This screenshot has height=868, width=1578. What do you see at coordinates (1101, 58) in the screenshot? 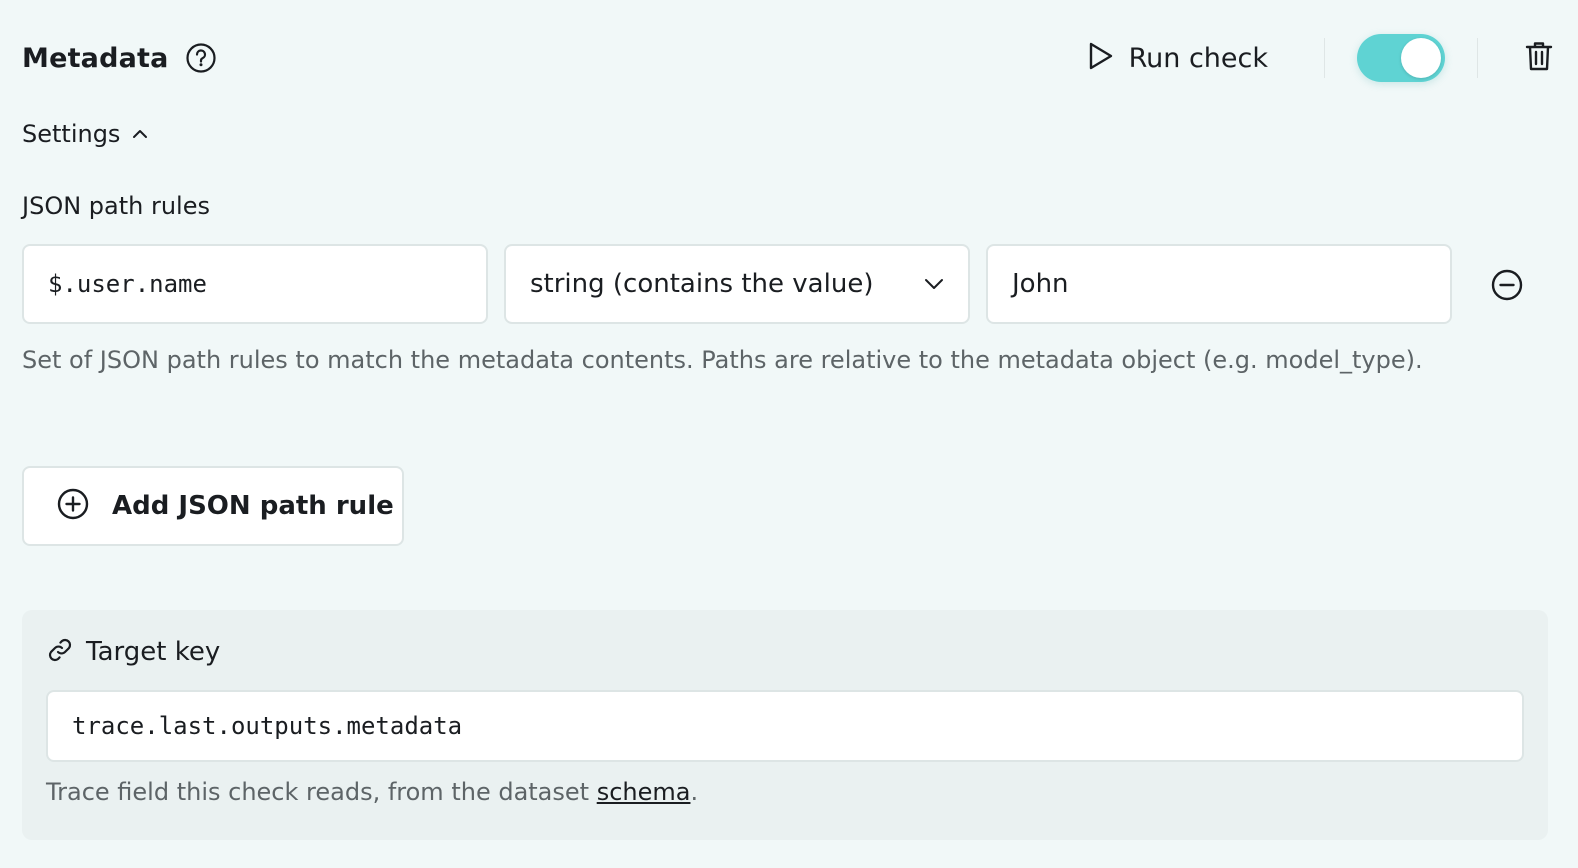
I see `play-icon` at bounding box center [1101, 58].